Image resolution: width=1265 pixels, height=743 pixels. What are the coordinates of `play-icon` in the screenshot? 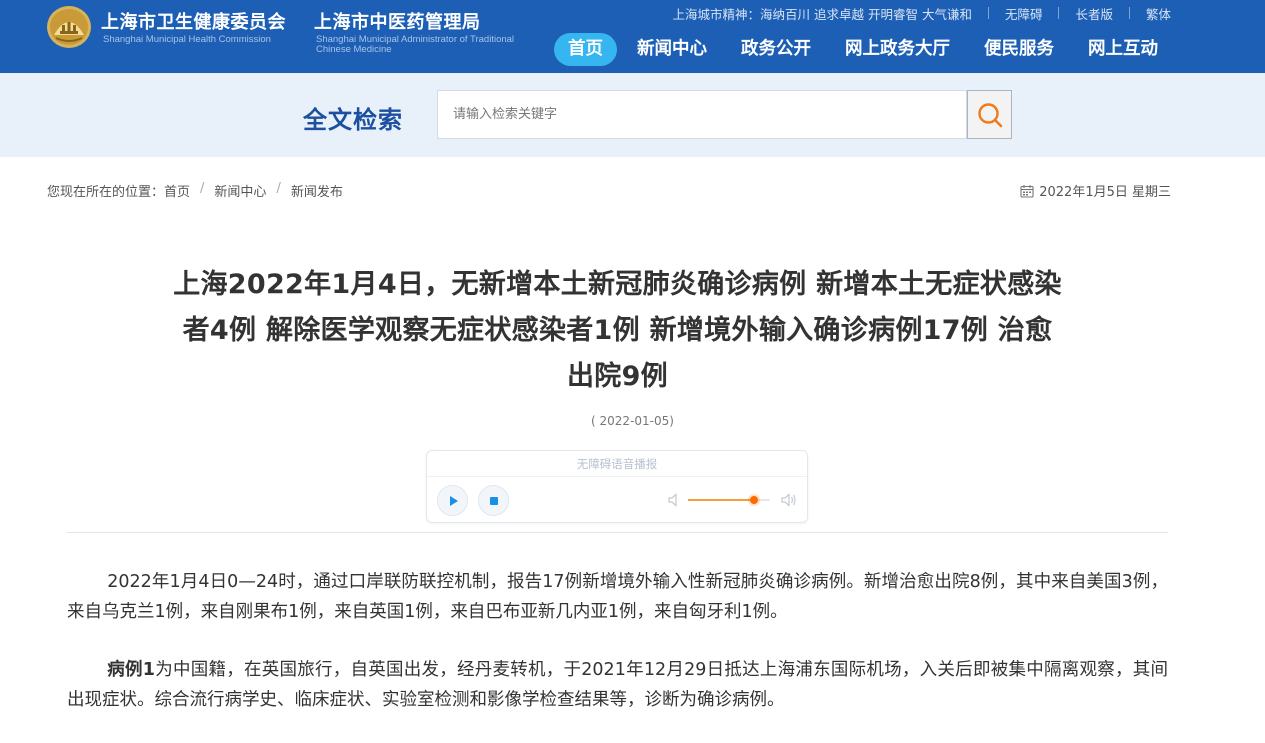 It's located at (453, 500).